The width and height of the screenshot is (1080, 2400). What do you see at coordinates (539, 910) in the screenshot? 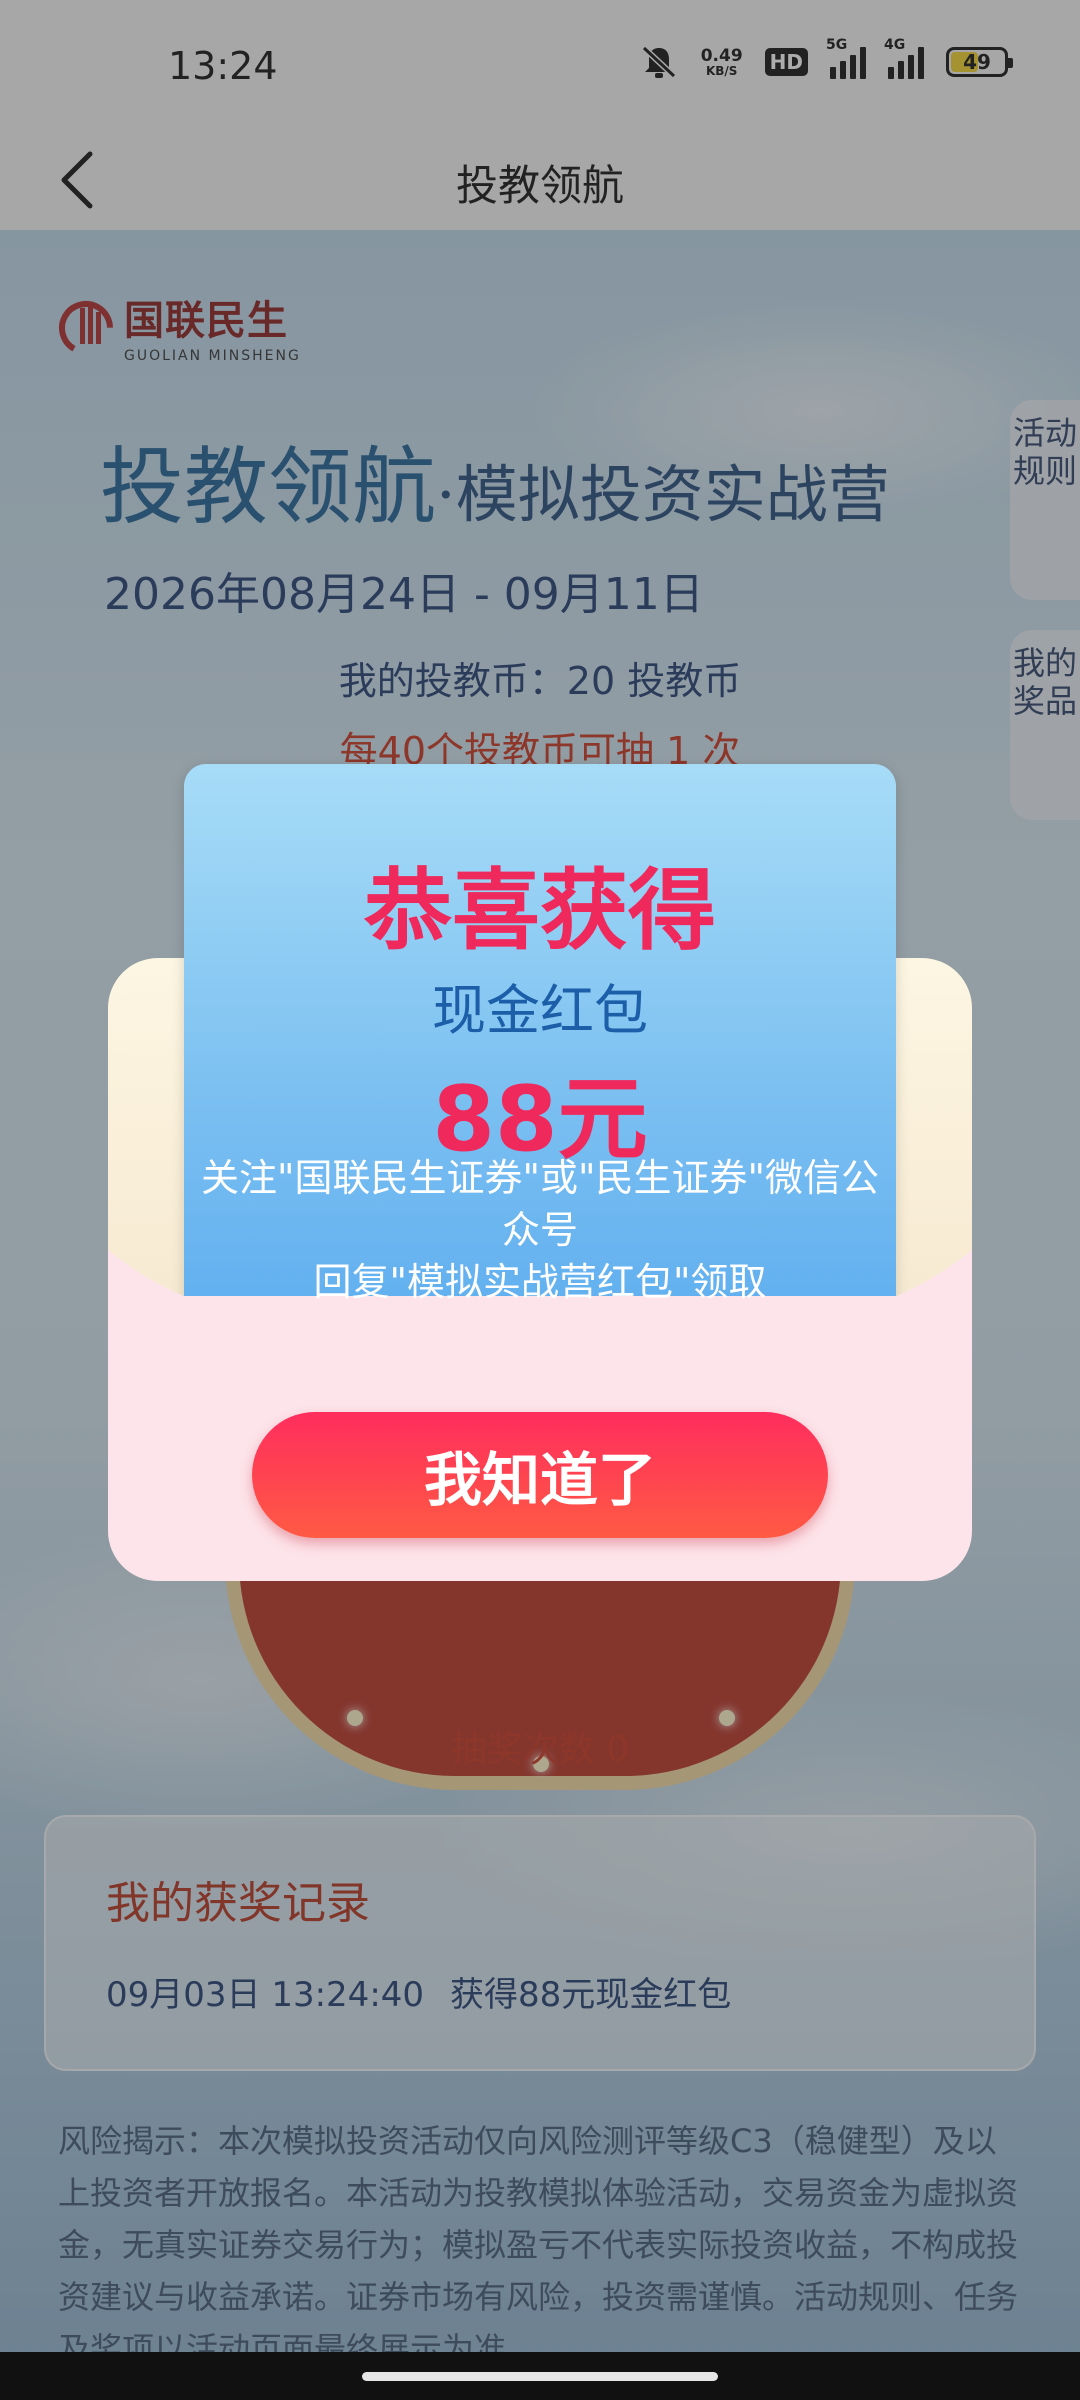
I see `congrats-title: 恭喜获得` at bounding box center [539, 910].